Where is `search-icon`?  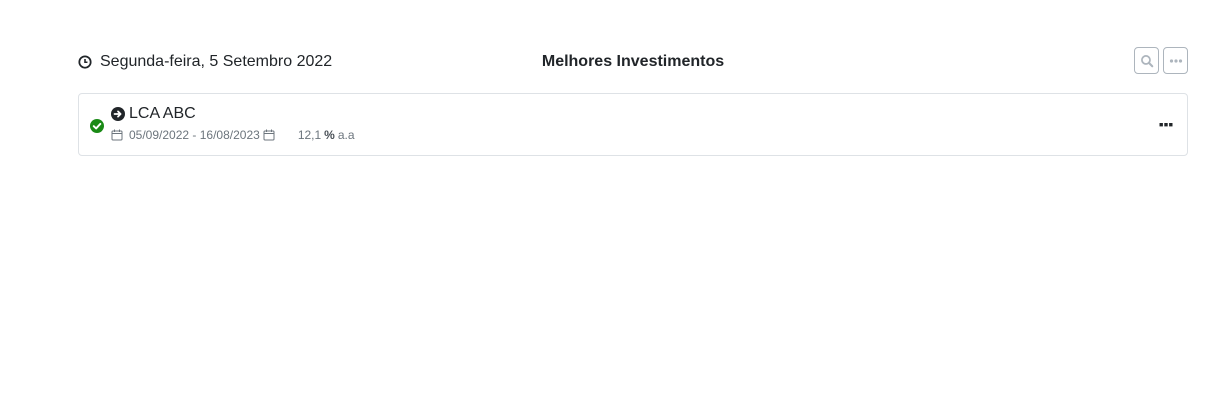
search-icon is located at coordinates (1146, 60).